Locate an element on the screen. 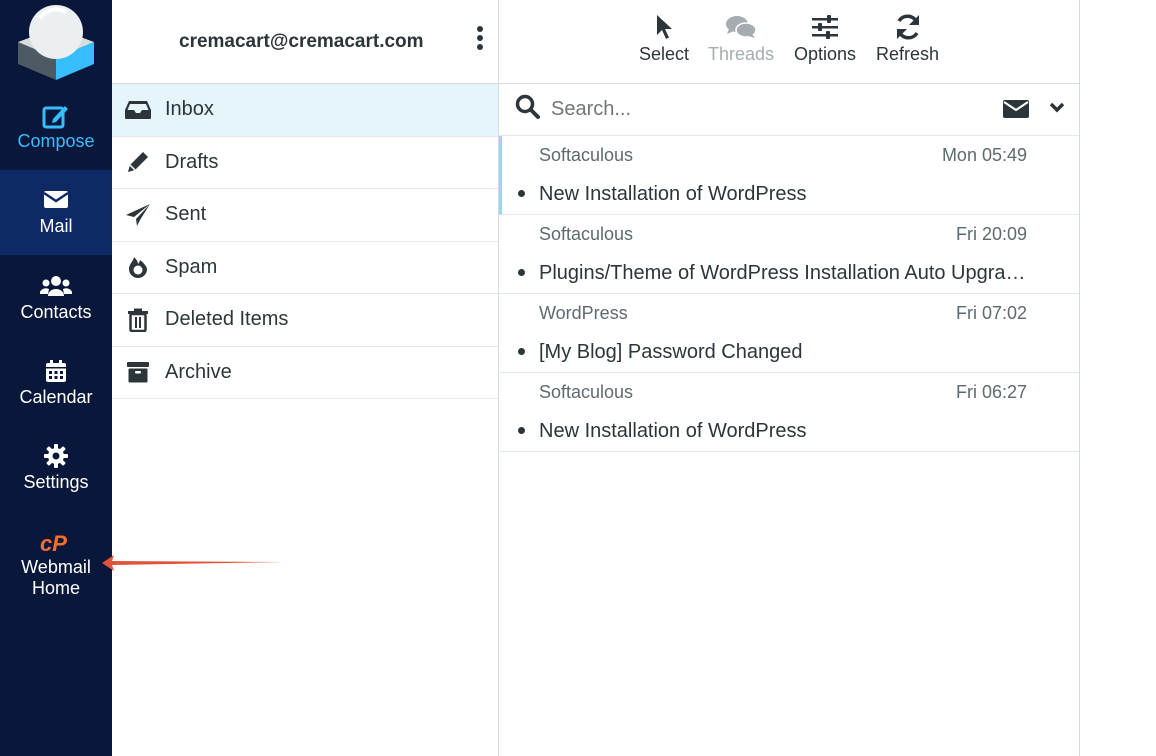 This screenshot has height=756, width=1156. options-button: Options is located at coordinates (825, 37).